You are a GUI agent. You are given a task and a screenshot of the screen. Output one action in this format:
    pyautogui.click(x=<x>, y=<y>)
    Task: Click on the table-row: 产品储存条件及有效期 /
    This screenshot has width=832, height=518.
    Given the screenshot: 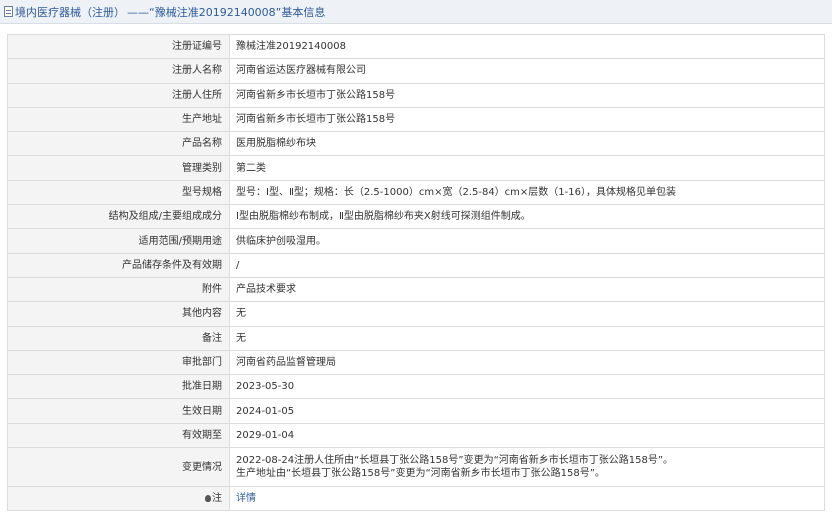 What is the action you would take?
    pyautogui.click(x=416, y=265)
    